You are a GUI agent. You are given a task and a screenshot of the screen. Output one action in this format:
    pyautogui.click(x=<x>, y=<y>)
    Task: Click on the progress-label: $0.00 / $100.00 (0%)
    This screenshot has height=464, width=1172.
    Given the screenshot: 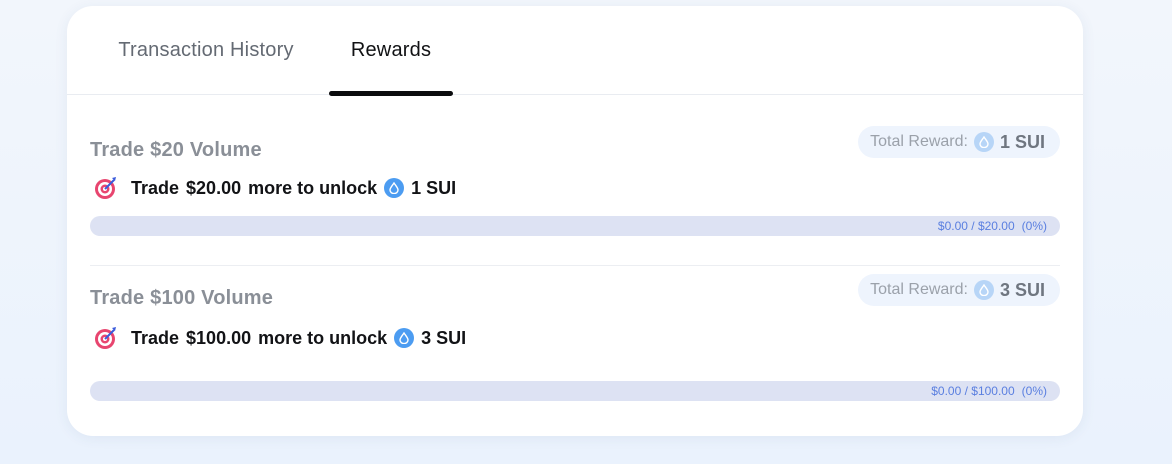 What is the action you would take?
    pyautogui.click(x=989, y=391)
    